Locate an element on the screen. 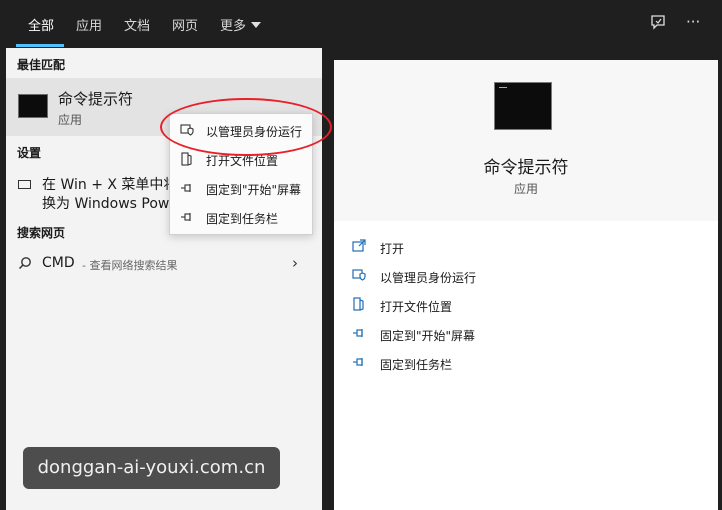 The width and height of the screenshot is (722, 510). search-top-bar: 全部 应用 文档 网页 更多 ··· is located at coordinates (361, 24).